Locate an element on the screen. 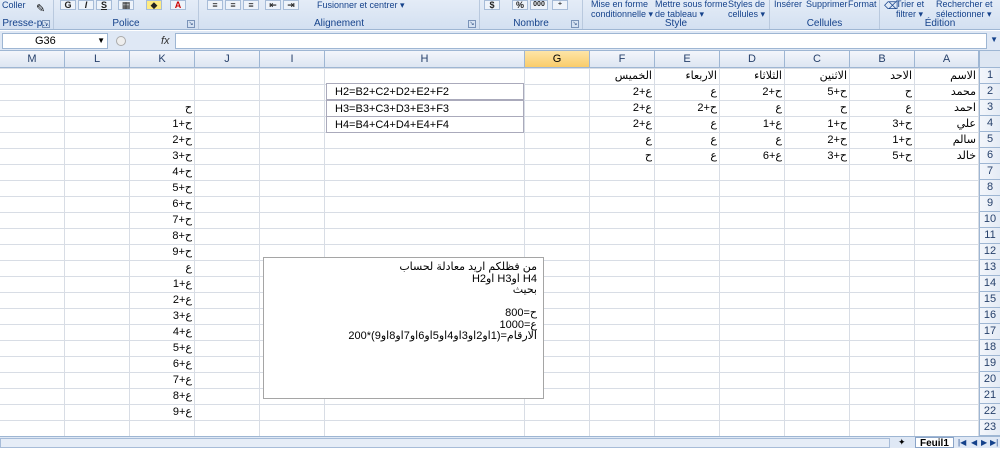  column-header-c: C is located at coordinates (817, 59).